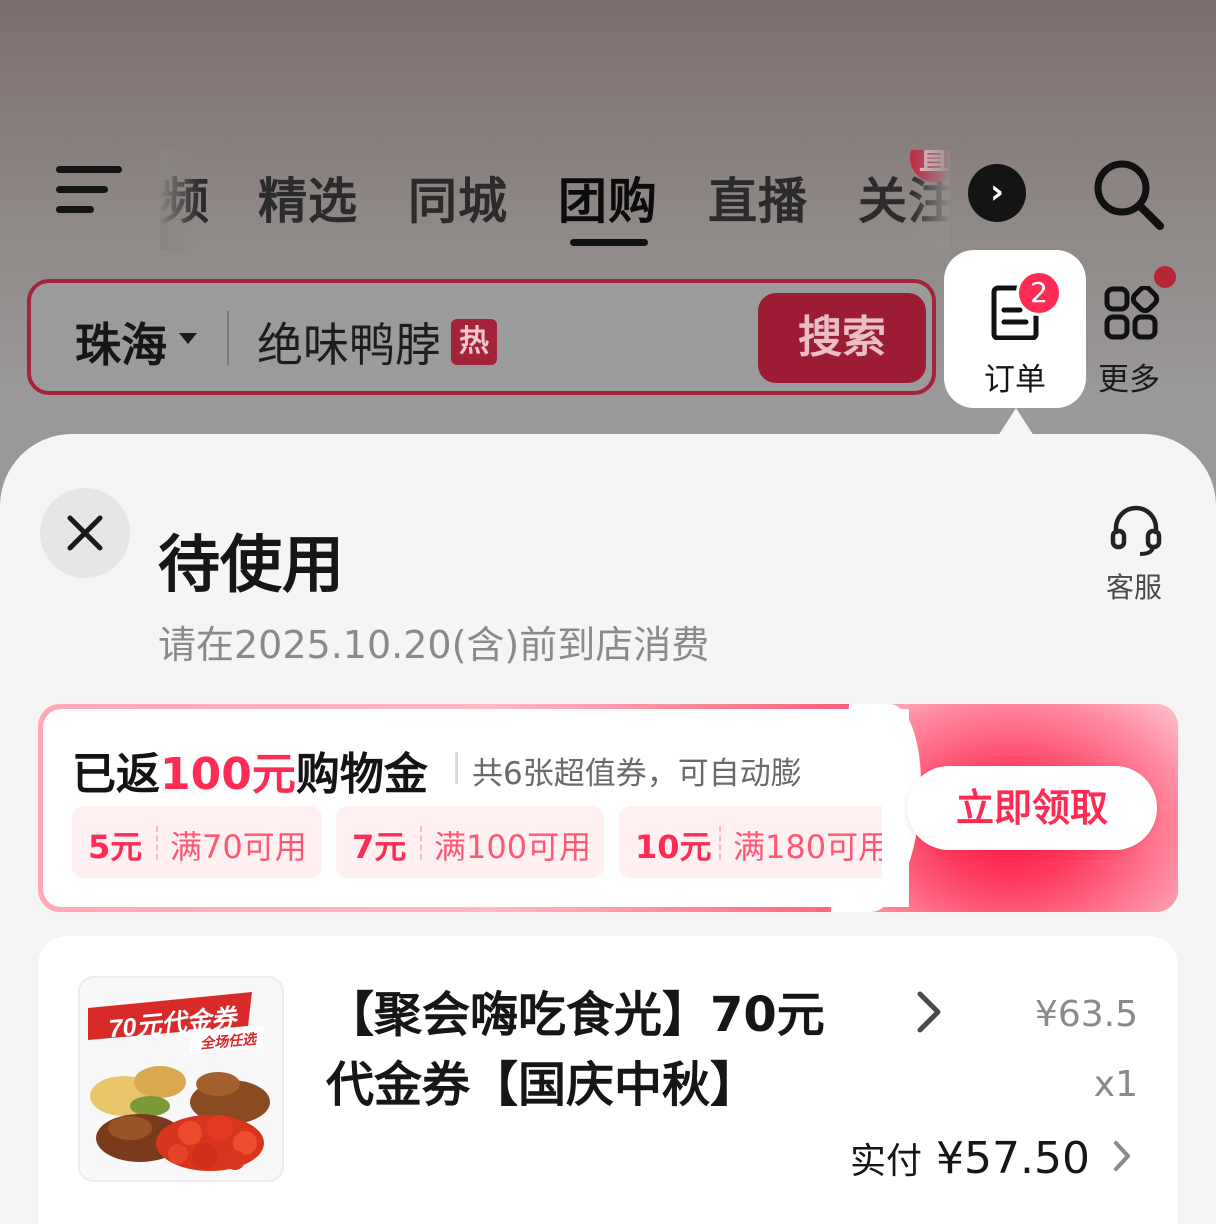 The image size is (1216, 1224). Describe the element at coordinates (673, 847) in the screenshot. I see `coupon-chip-value: 10元` at that location.